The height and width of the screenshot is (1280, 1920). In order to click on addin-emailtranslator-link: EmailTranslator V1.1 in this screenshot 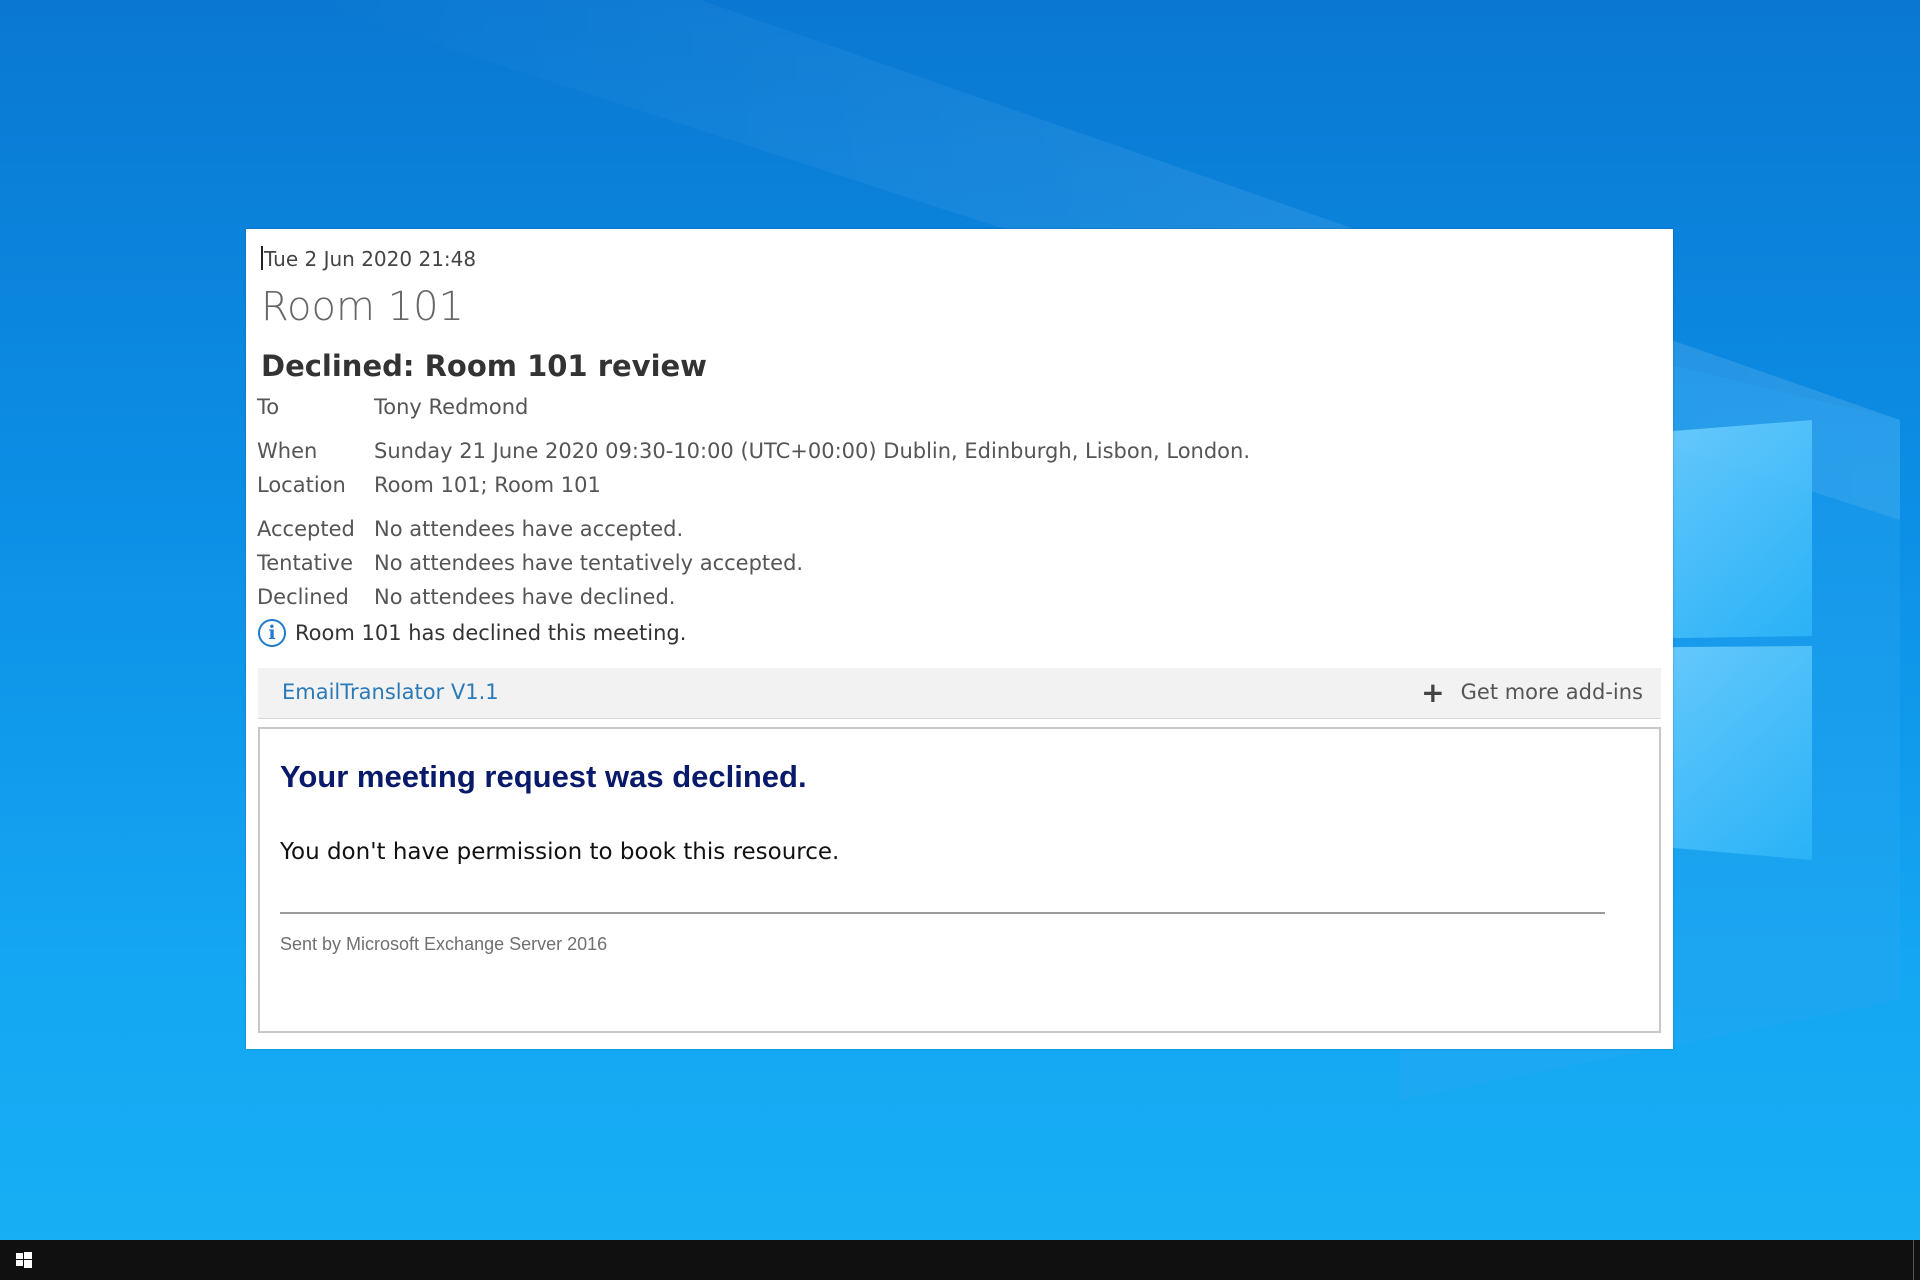, I will do `click(390, 692)`.